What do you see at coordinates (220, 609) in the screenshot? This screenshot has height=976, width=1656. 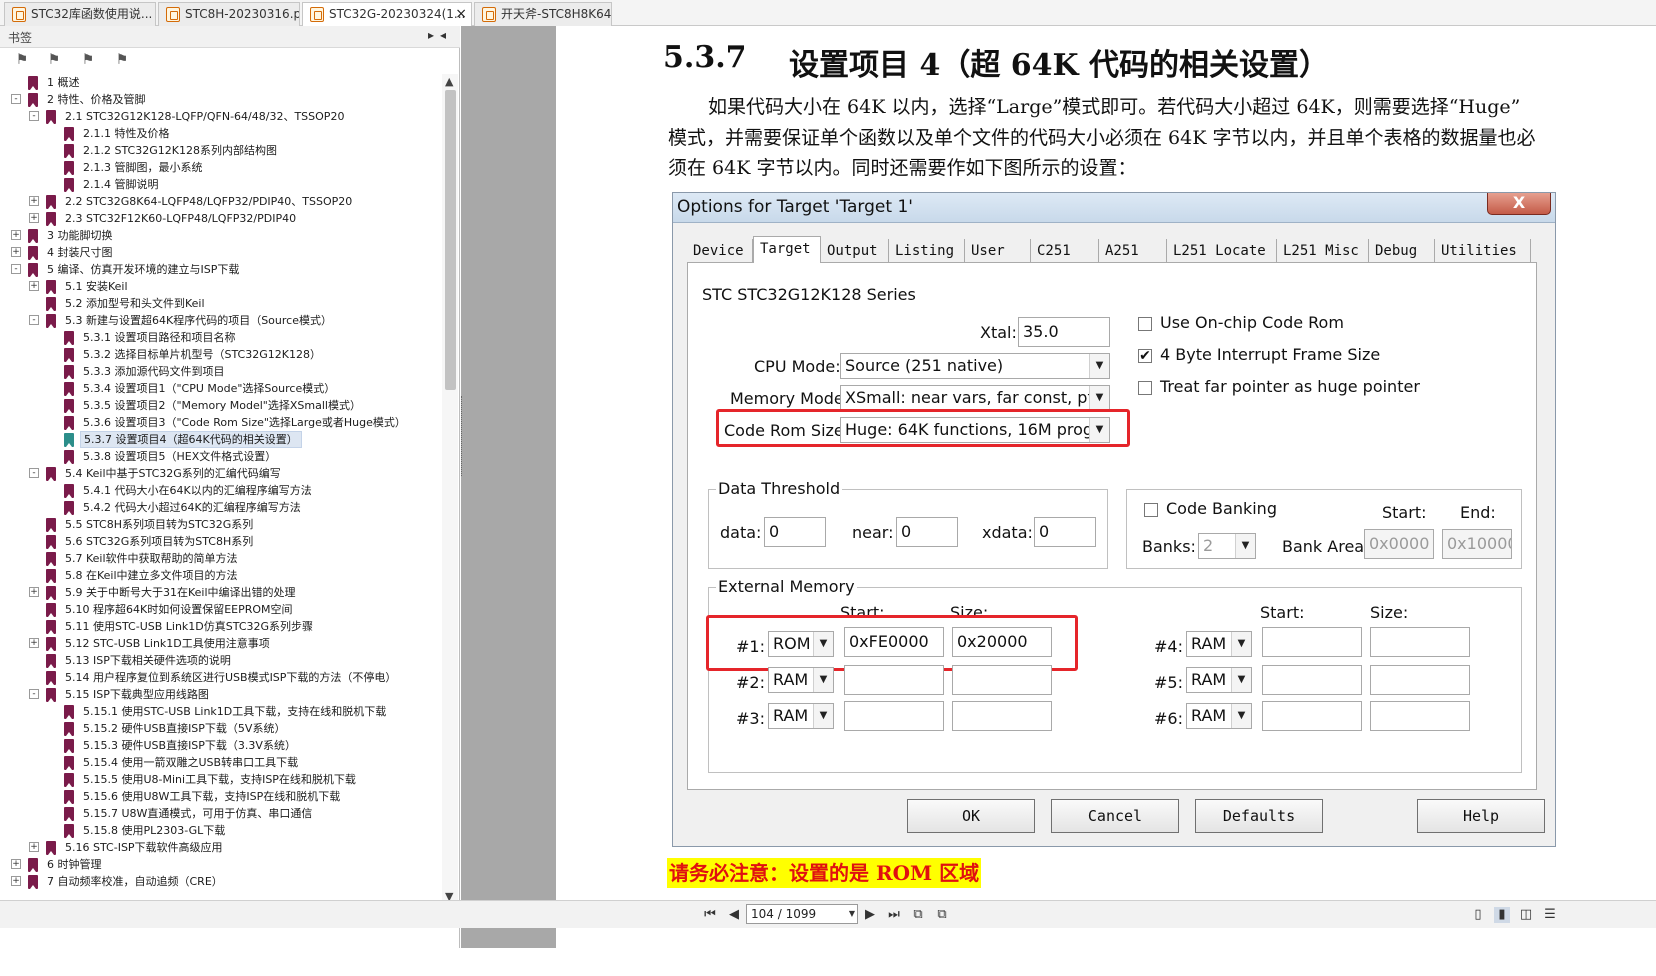 I see `bookmark-item: 5.10 程序超64K时如何设置保留EEPROM空间` at bounding box center [220, 609].